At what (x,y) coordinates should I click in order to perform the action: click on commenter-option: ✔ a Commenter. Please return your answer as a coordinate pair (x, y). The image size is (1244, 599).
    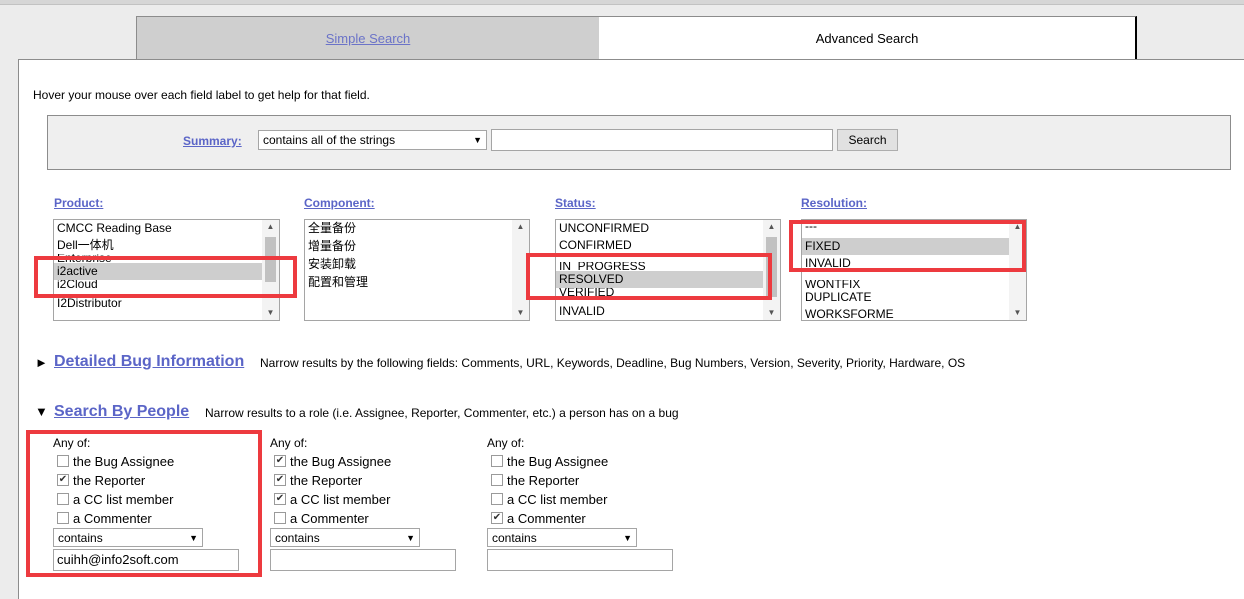
    Looking at the image, I should click on (587, 518).